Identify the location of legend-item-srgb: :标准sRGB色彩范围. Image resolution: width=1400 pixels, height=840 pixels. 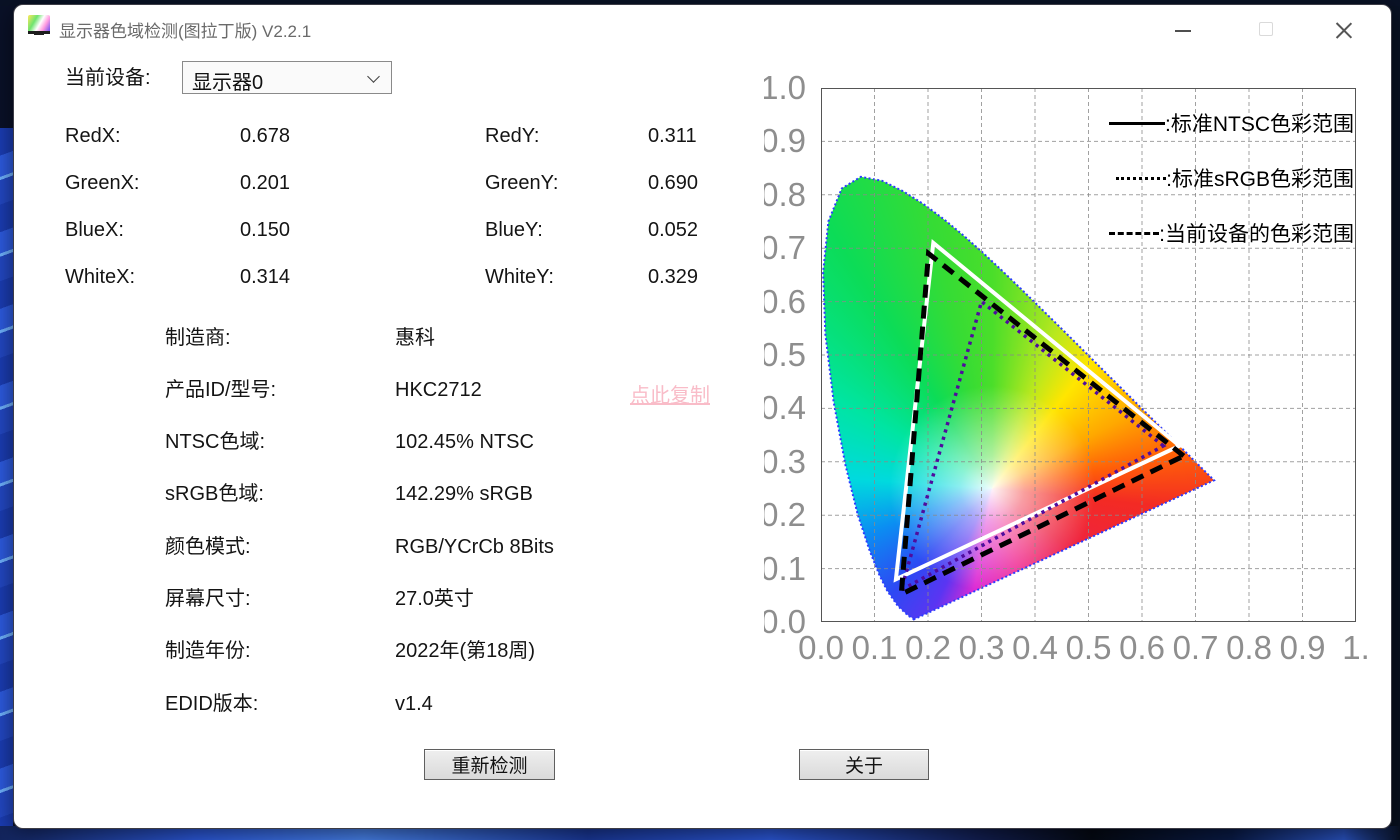
(1235, 178).